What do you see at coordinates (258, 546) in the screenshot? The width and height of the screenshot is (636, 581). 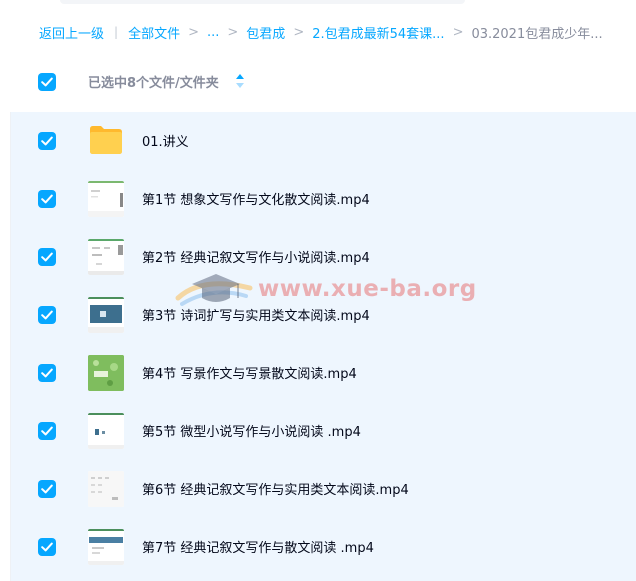 I see `file-name: 第7节 经典记叙文写作与散文阅读 .mp4` at bounding box center [258, 546].